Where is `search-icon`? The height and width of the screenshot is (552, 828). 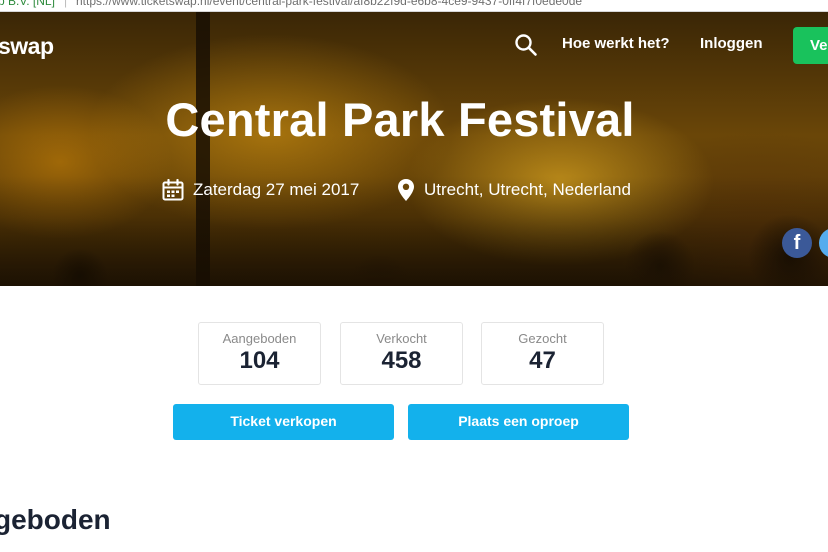 search-icon is located at coordinates (526, 45).